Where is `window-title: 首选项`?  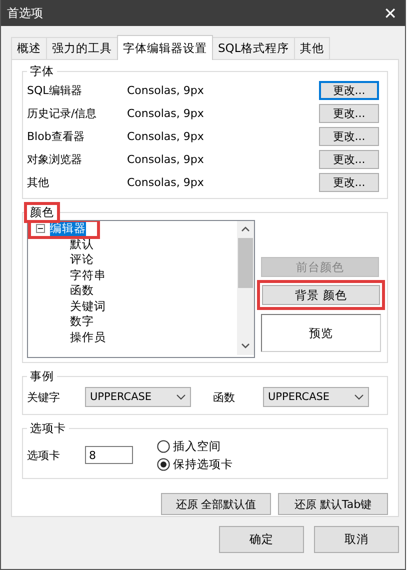
window-title: 首选项 is located at coordinates (25, 13).